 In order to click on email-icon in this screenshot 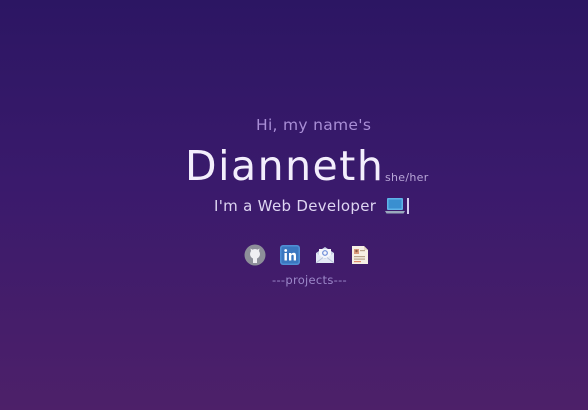, I will do `click(325, 255)`.